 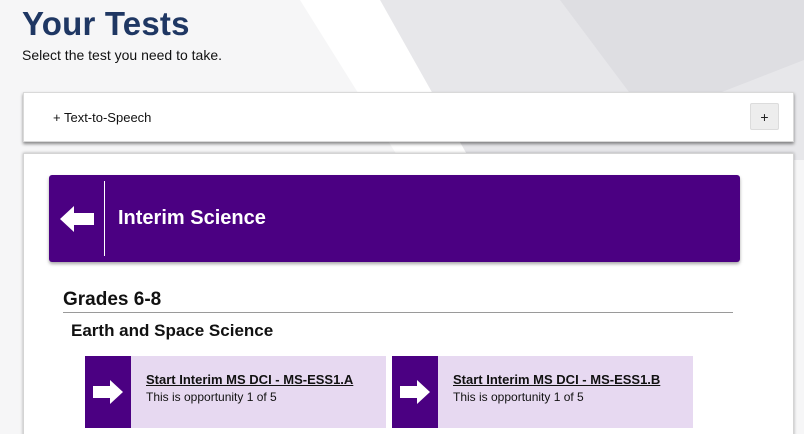 I want to click on text-to-speech-panel: + Text-to-Speech +, so click(x=408, y=117).